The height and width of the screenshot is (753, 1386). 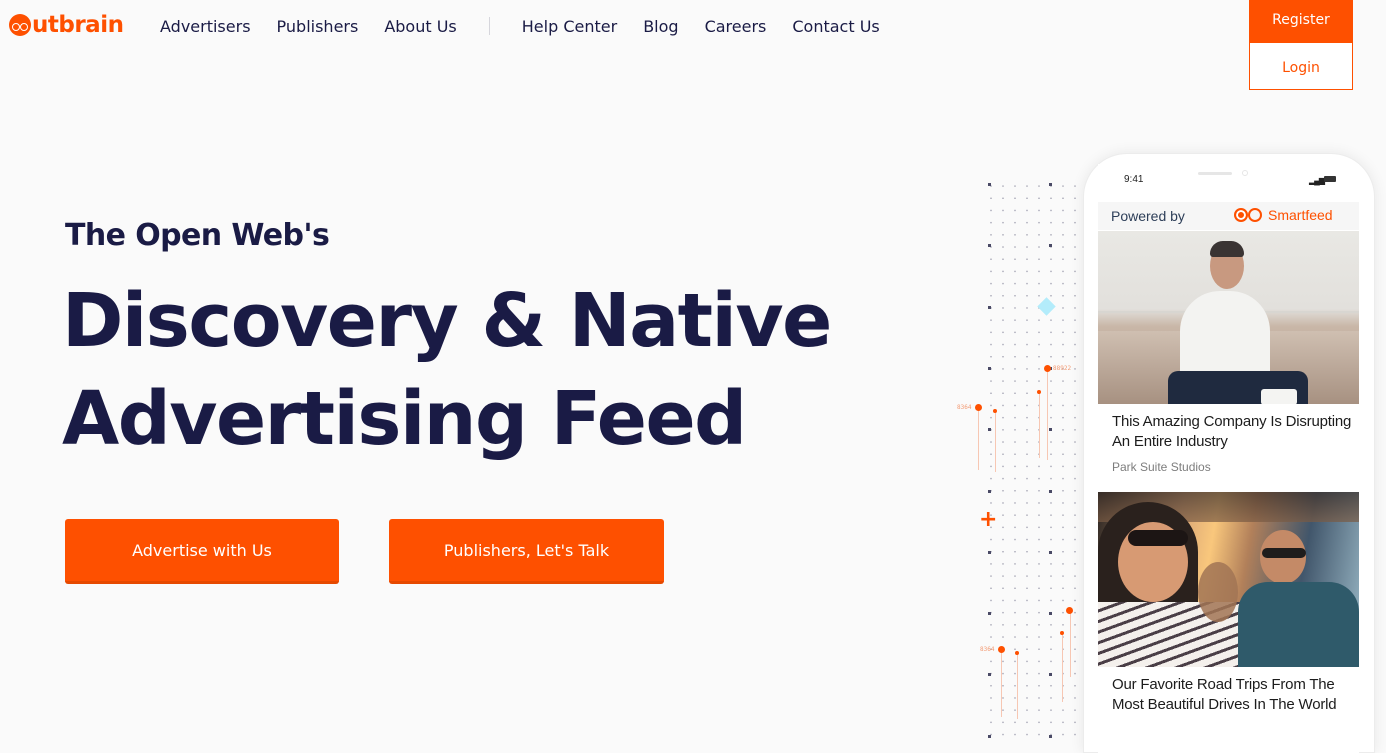 I want to click on login-button: Login, so click(x=1301, y=66).